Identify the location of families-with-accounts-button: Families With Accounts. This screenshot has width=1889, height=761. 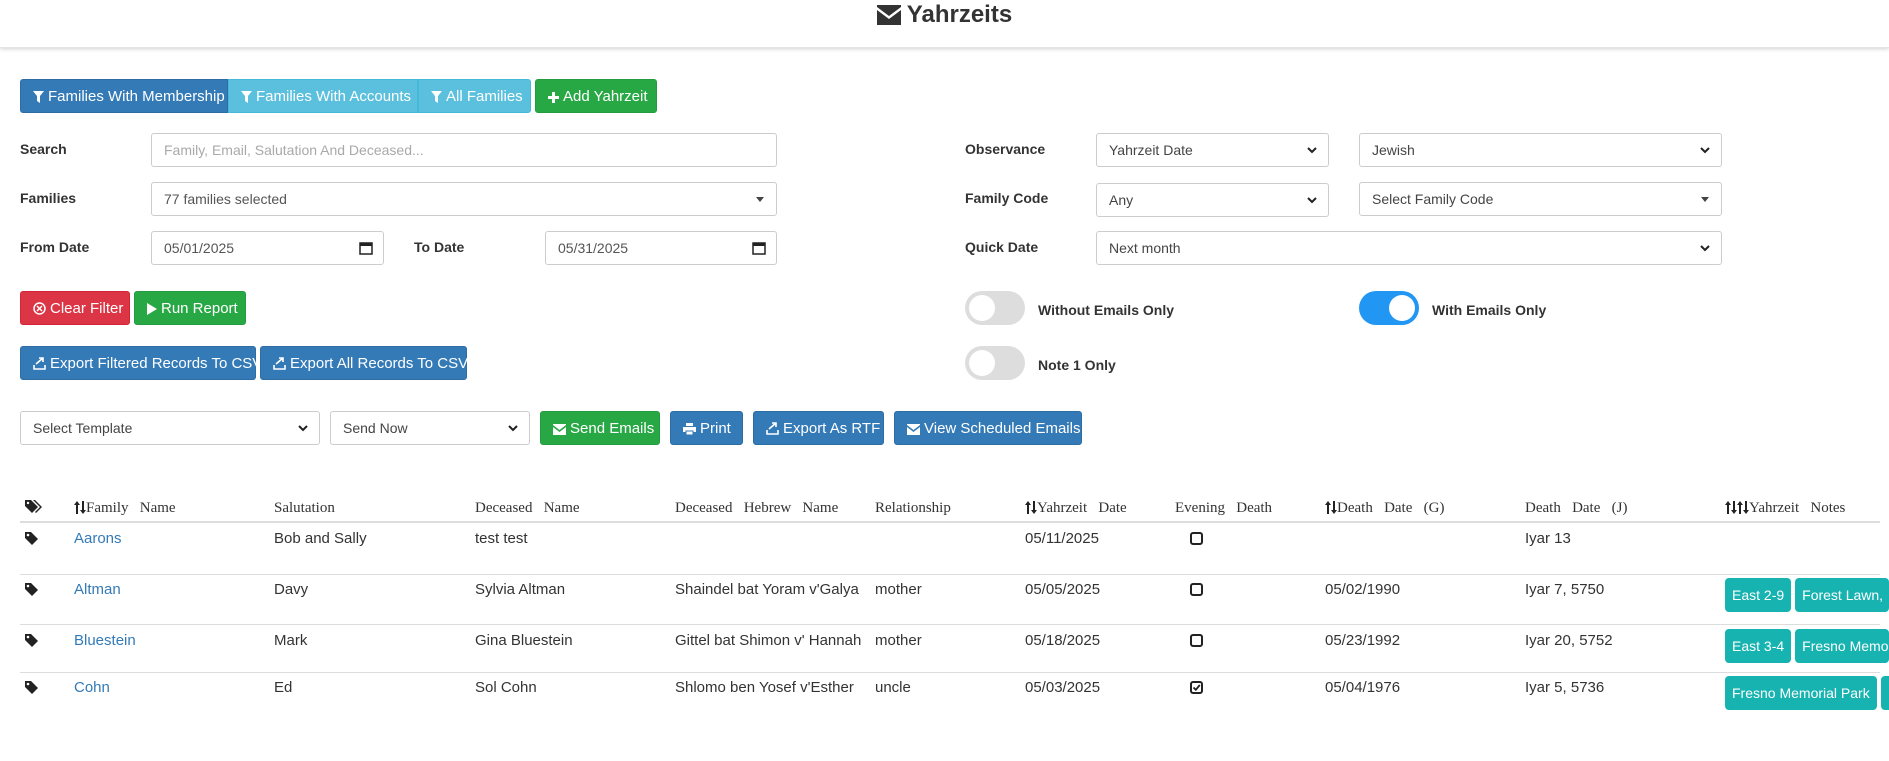
(323, 96).